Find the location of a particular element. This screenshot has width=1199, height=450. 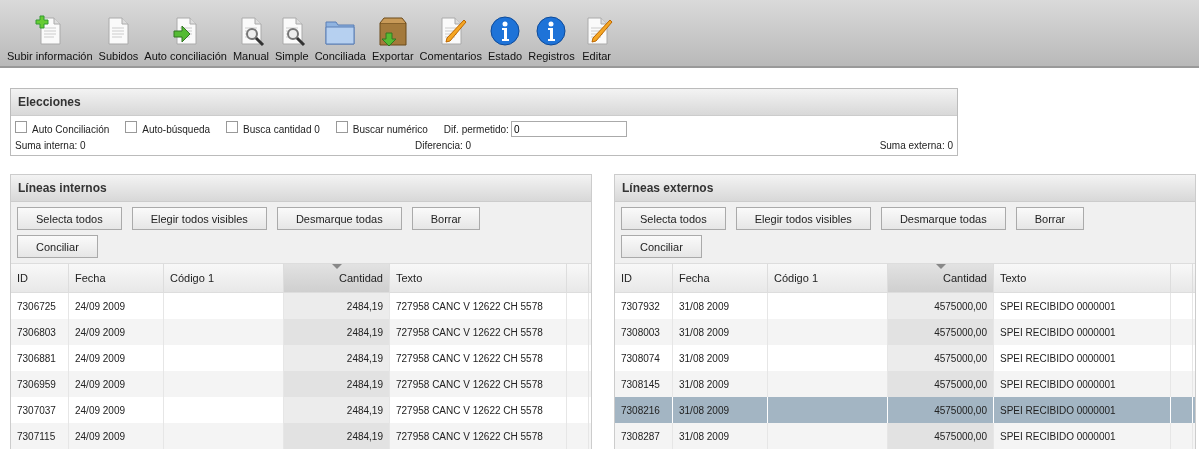

table-cell: 7308287 is located at coordinates (644, 436).